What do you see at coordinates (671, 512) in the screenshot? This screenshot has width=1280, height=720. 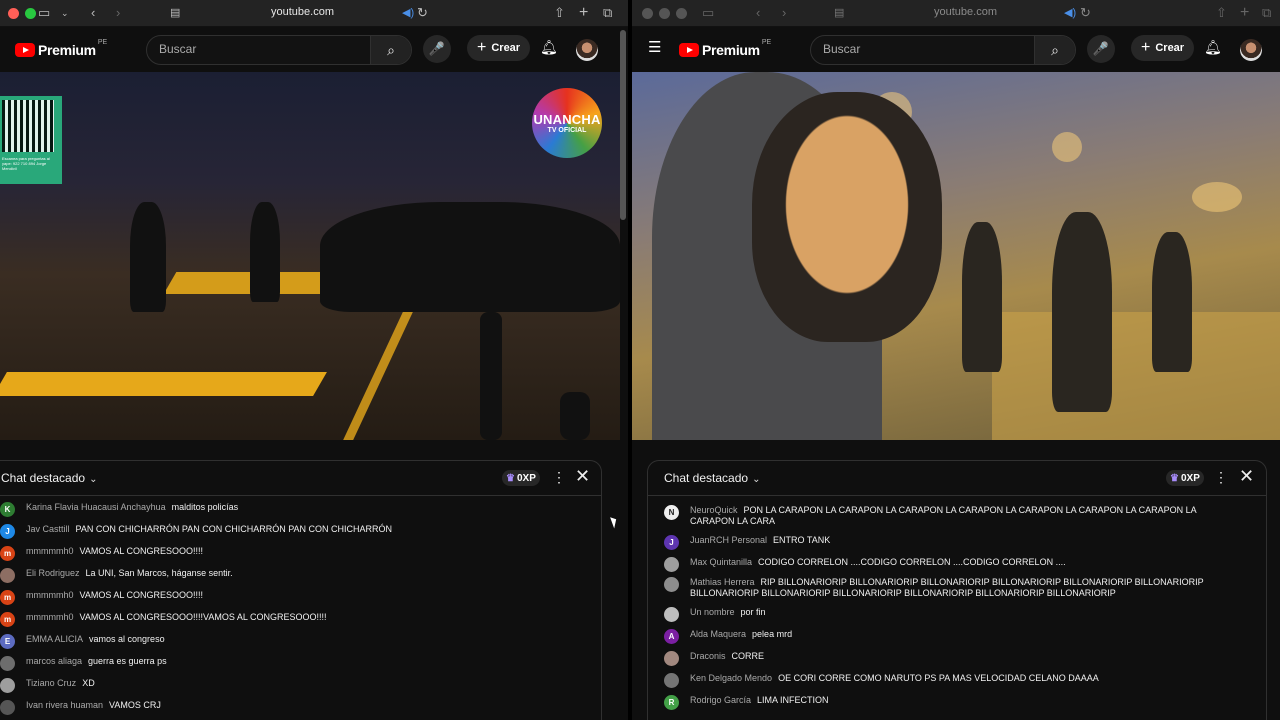 I see `avatar: N` at bounding box center [671, 512].